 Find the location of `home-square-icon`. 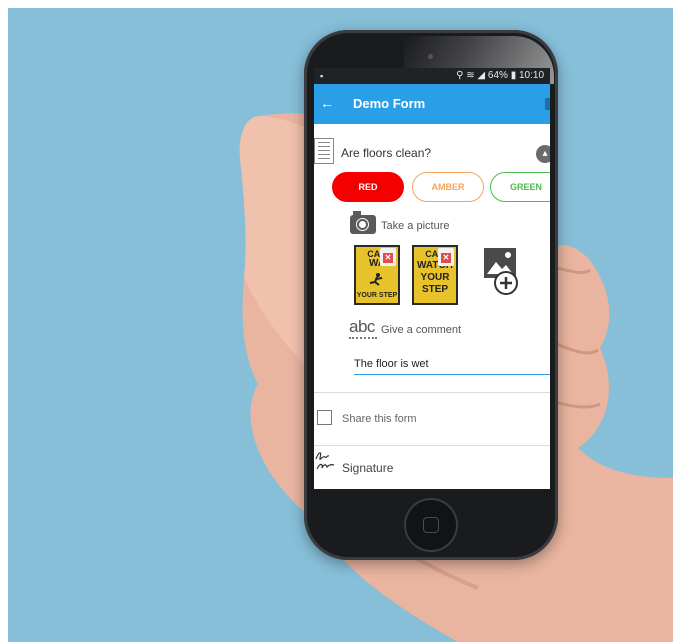

home-square-icon is located at coordinates (431, 525).